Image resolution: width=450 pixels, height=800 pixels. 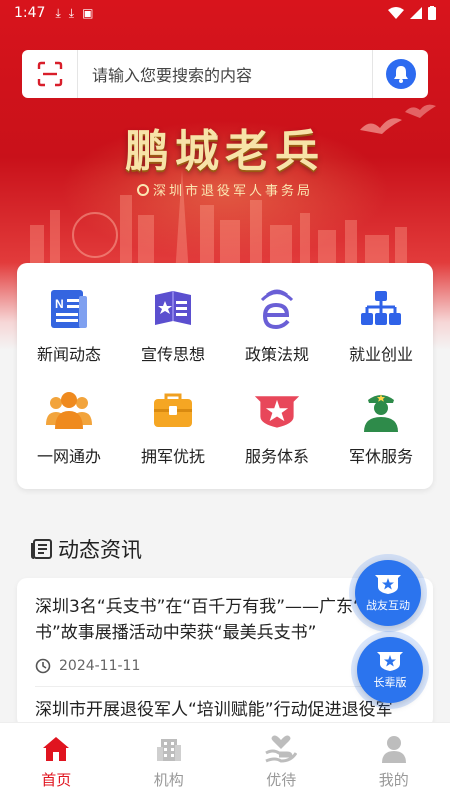 I want to click on book-star-icon, so click(x=173, y=309).